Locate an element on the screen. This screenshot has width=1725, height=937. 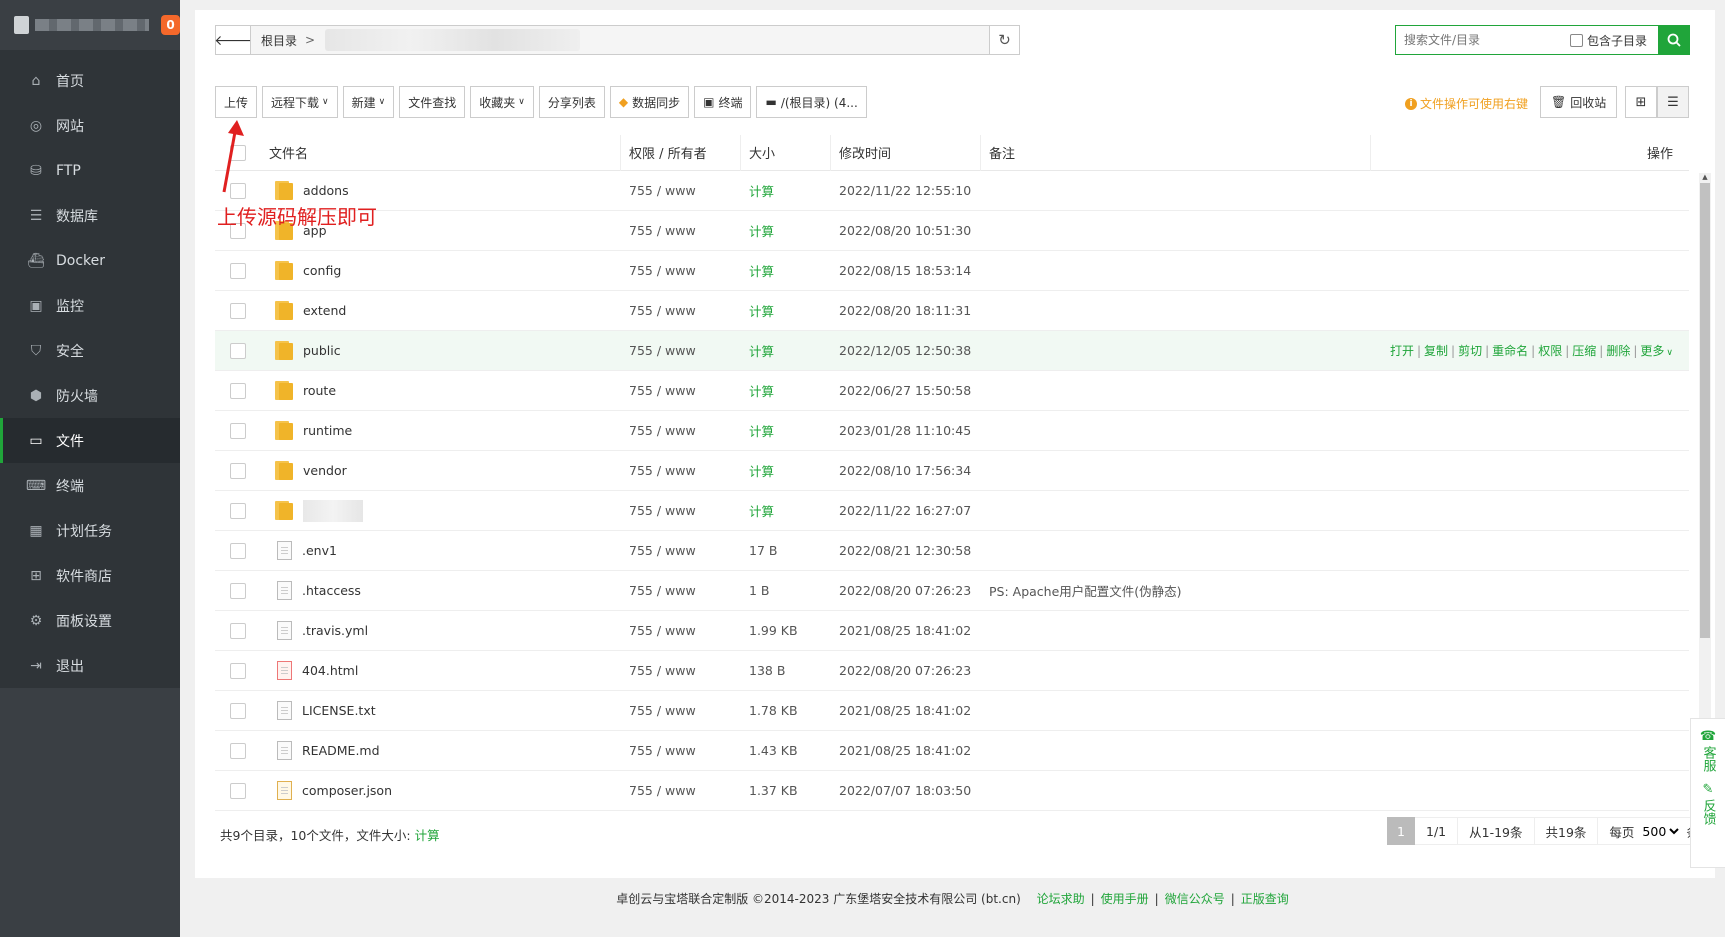
table-row: route 755 / www 计算 2022/06/27 15:50:58 is located at coordinates (952, 391).